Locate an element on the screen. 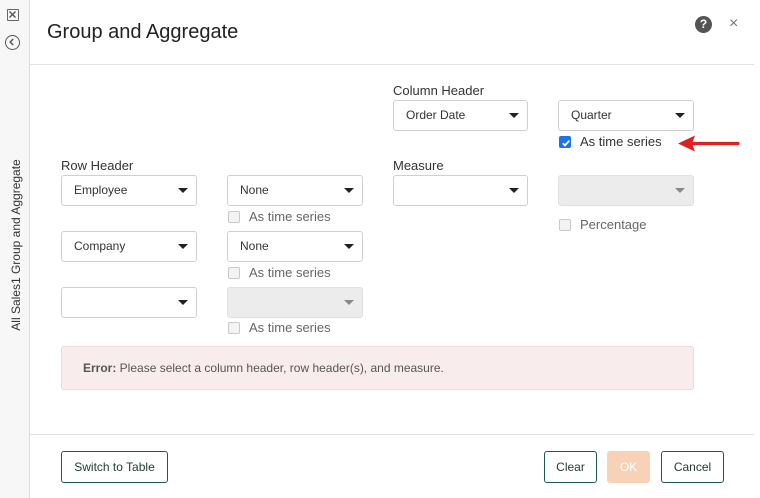 The image size is (760, 498). row-2-time-series-label: As time series is located at coordinates (290, 272).